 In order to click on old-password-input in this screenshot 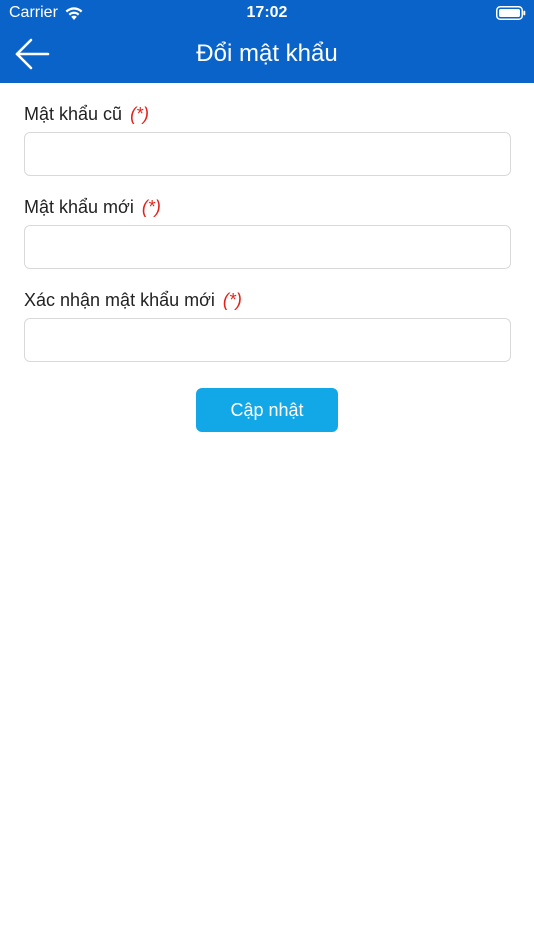, I will do `click(267, 154)`.